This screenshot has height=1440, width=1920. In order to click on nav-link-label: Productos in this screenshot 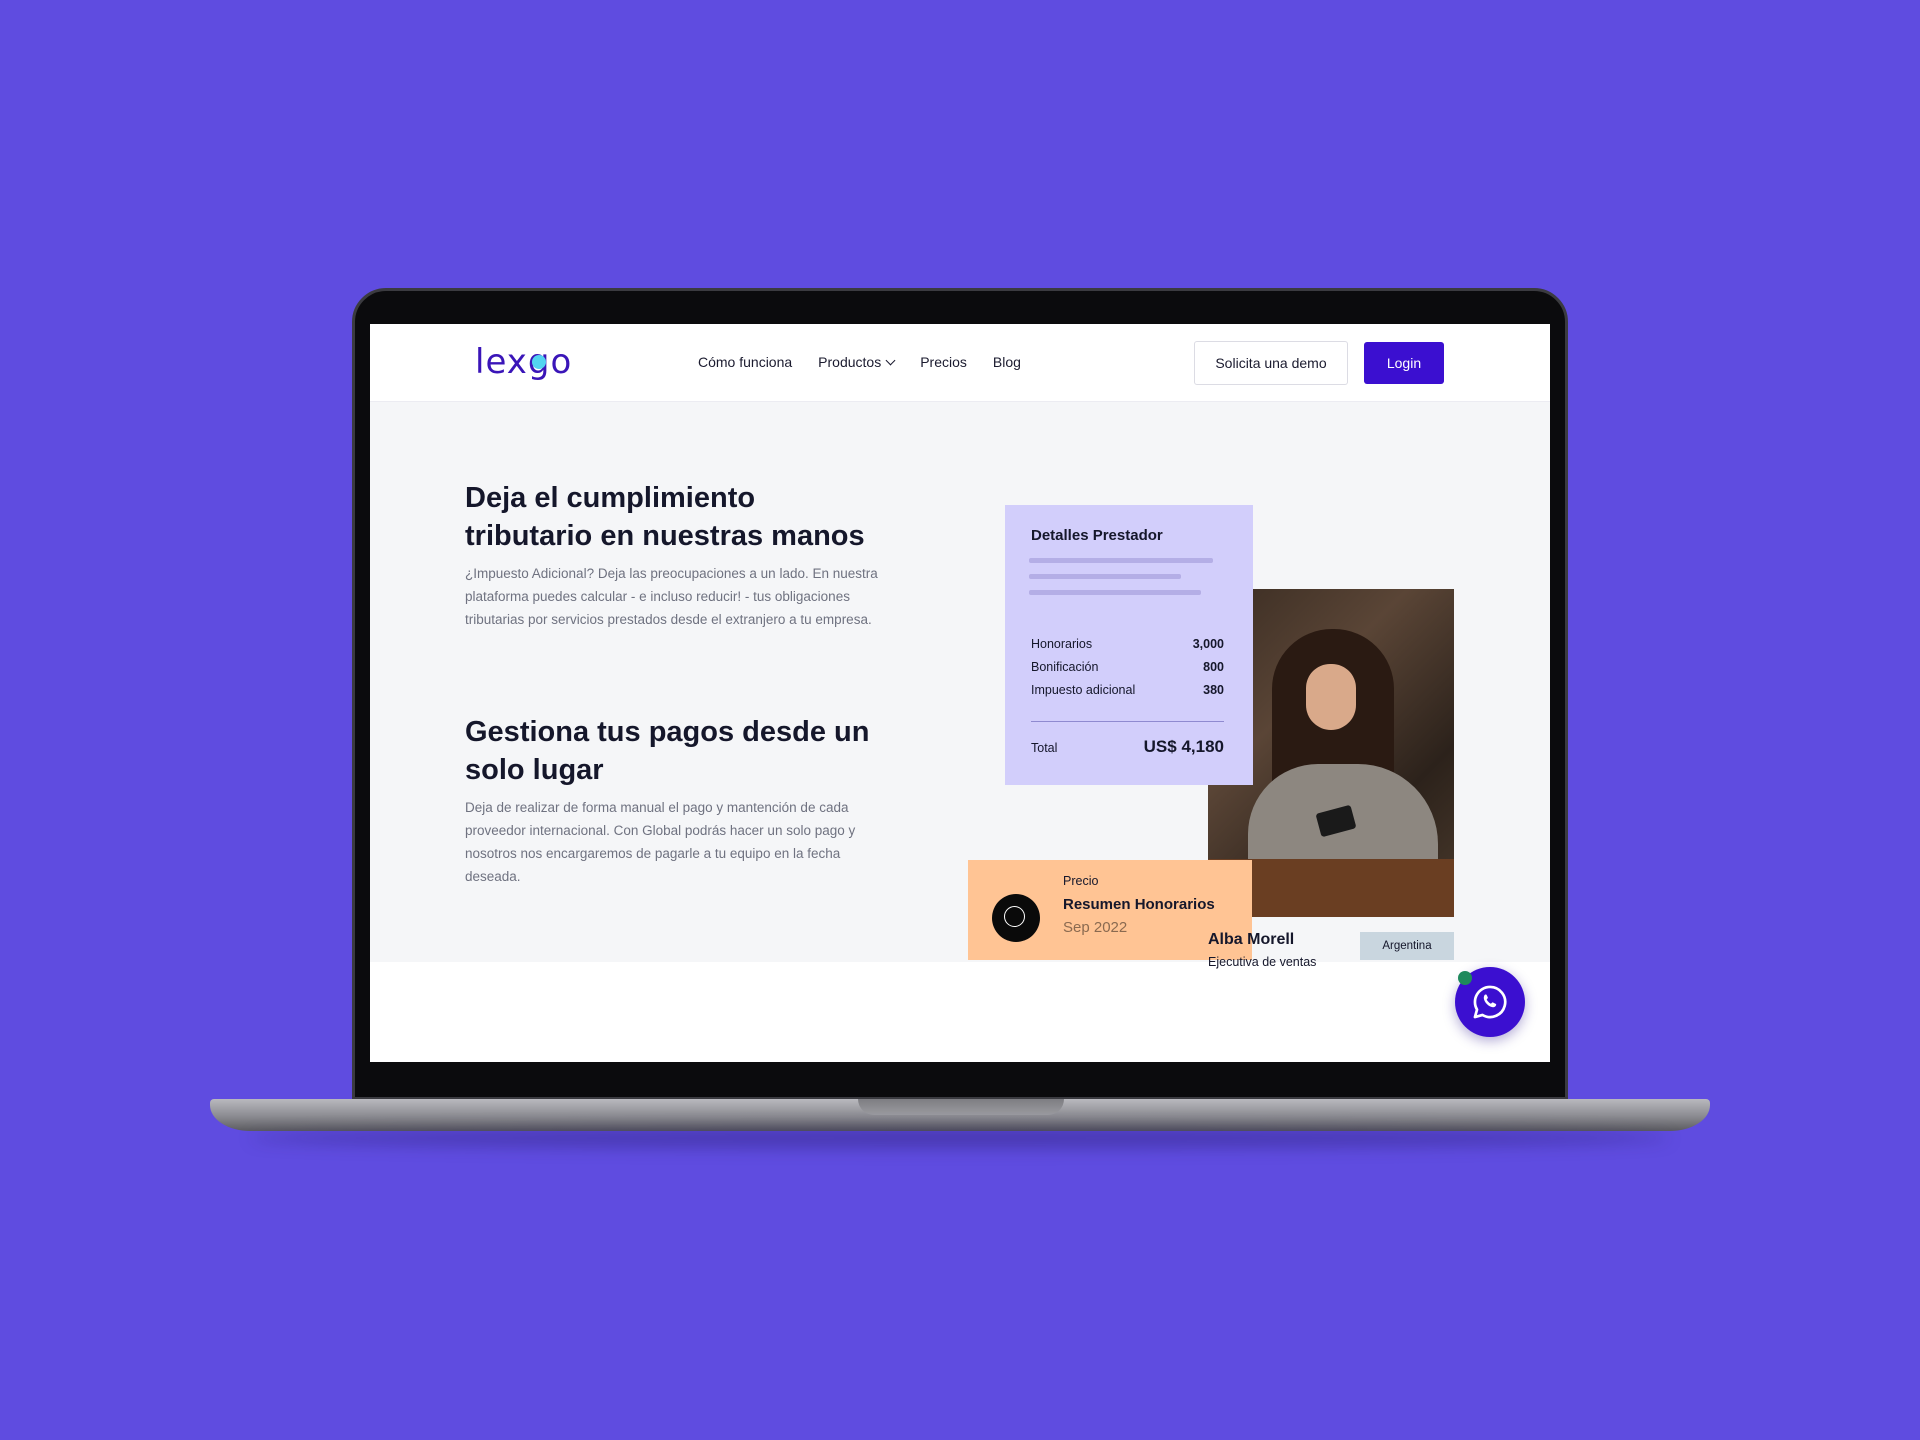, I will do `click(850, 362)`.